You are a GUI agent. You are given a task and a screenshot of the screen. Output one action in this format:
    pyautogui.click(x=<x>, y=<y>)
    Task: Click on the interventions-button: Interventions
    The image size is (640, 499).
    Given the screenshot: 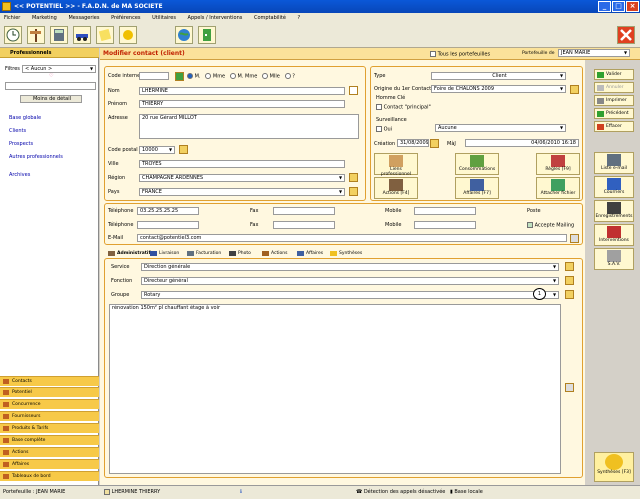 What is the action you would take?
    pyautogui.click(x=614, y=235)
    